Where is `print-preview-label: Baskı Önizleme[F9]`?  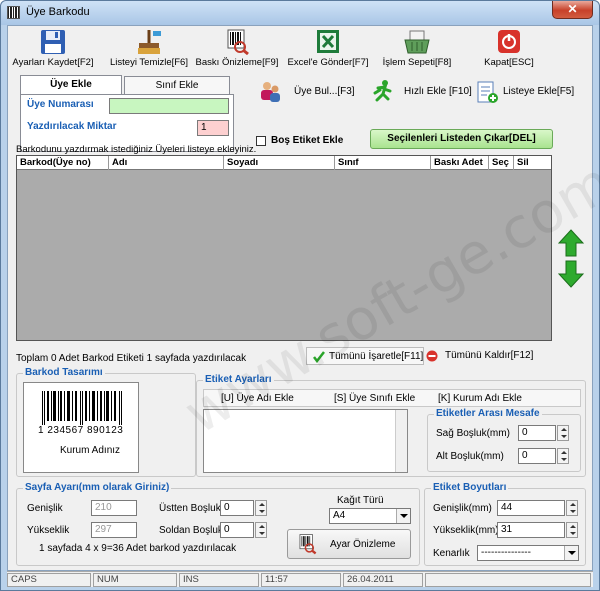
print-preview-label: Baskı Önizleme[F9] is located at coordinates (237, 62).